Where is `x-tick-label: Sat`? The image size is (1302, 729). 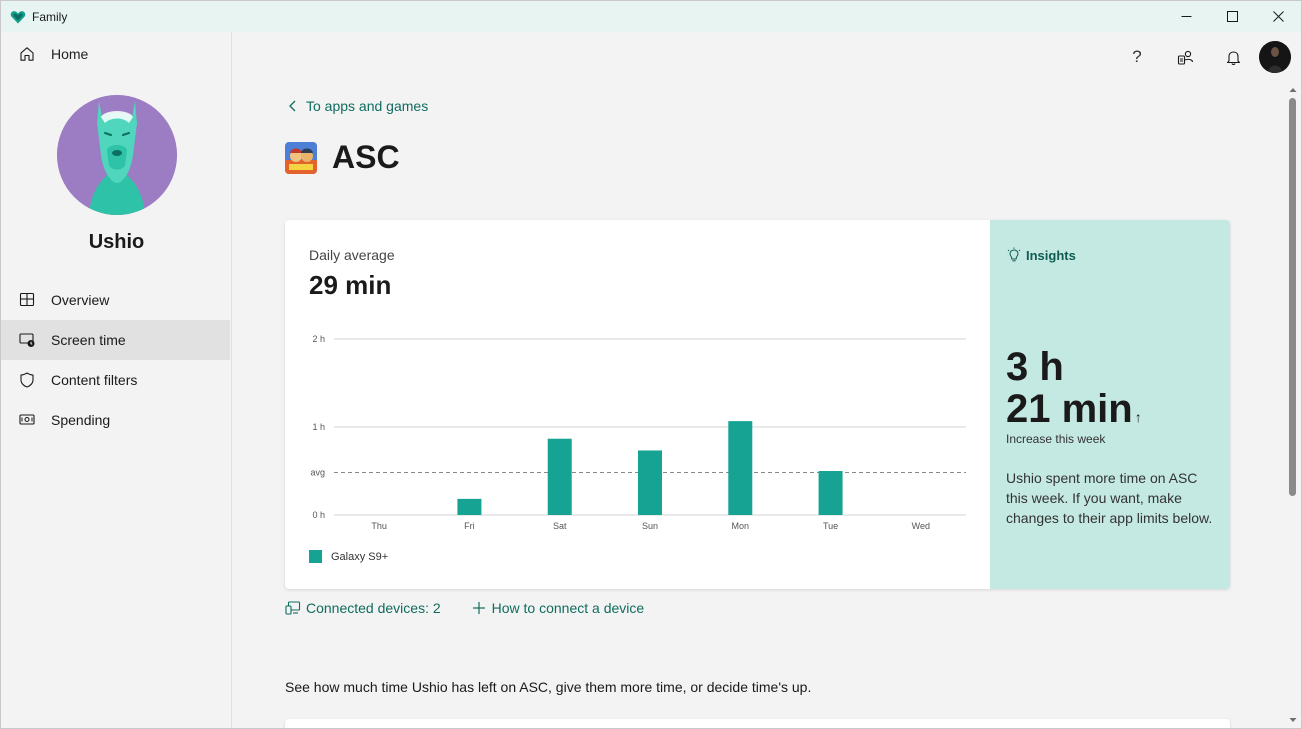
x-tick-label: Sat is located at coordinates (560, 526).